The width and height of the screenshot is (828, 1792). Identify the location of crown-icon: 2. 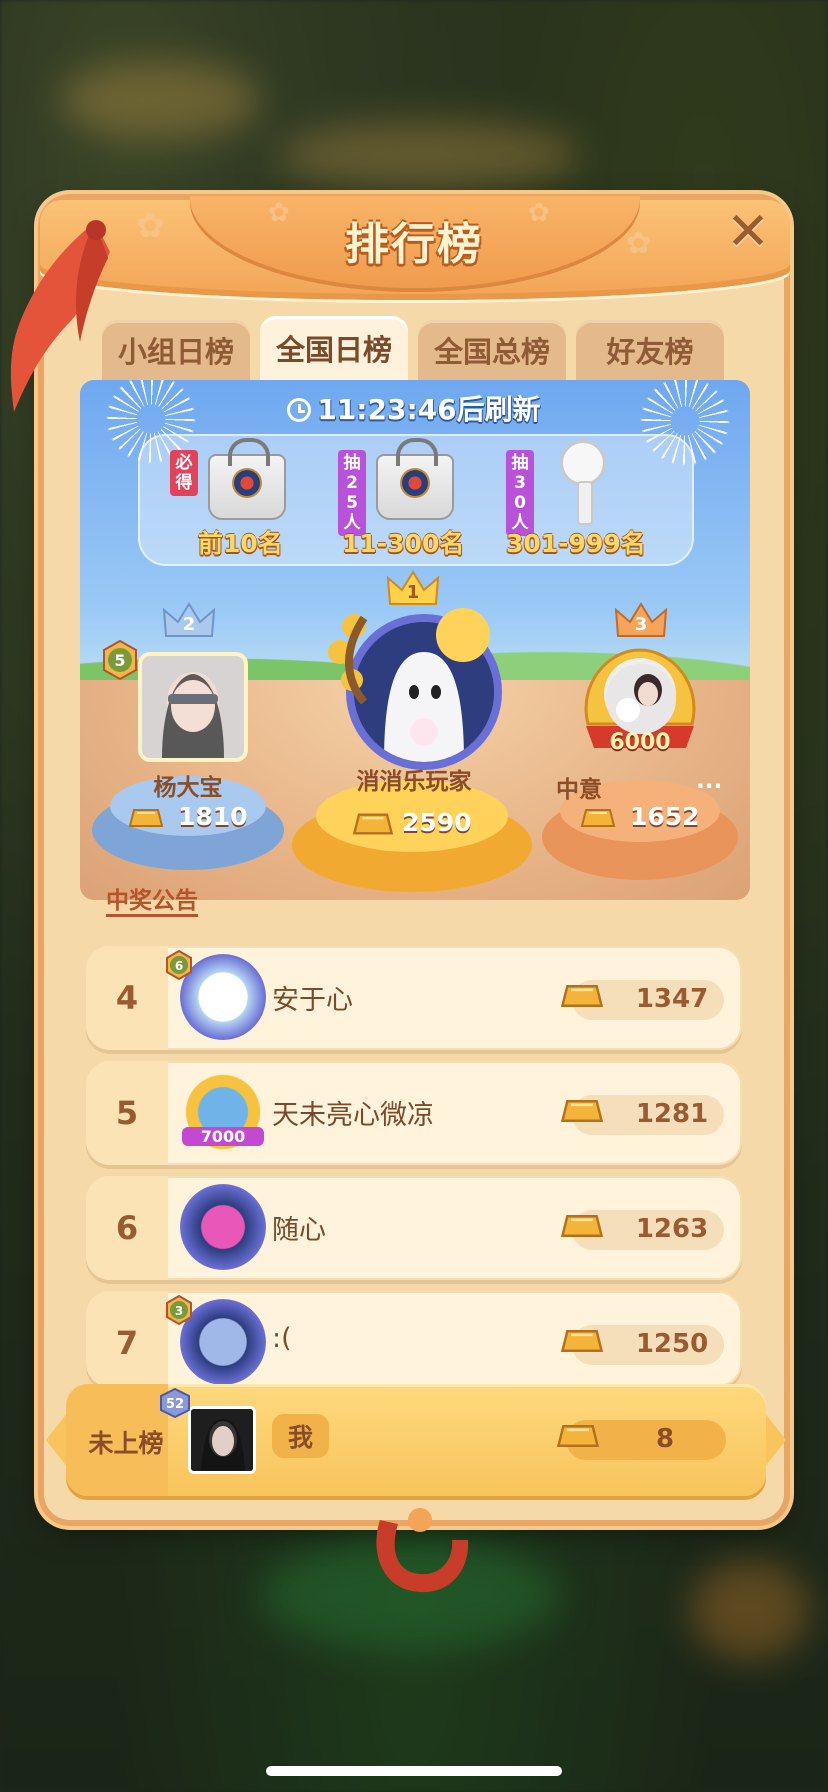
(189, 620).